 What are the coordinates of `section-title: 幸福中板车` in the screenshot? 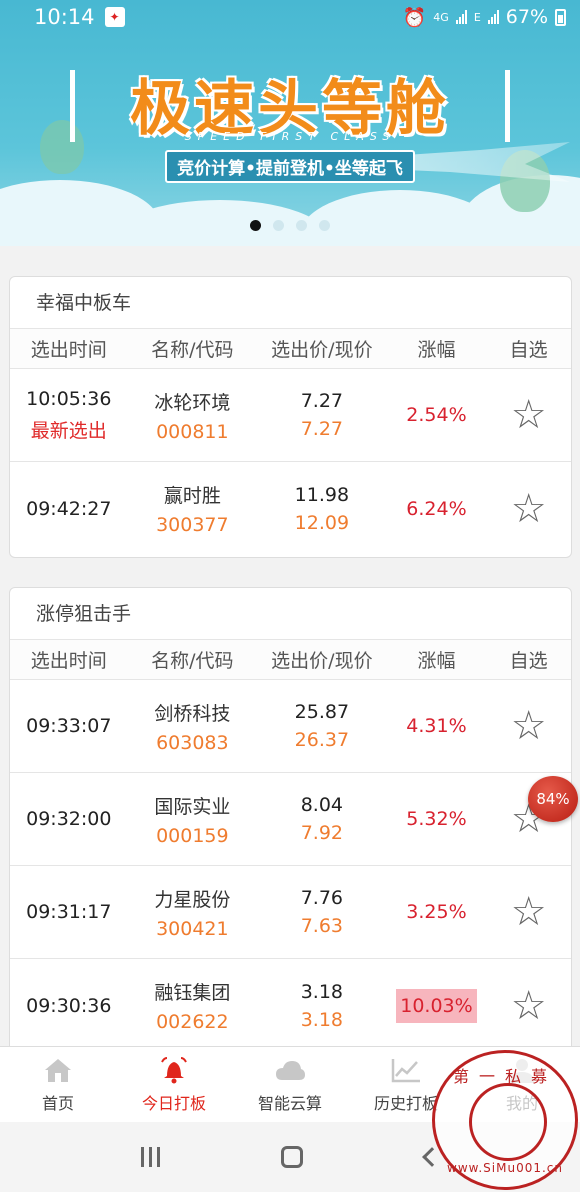 It's located at (290, 303).